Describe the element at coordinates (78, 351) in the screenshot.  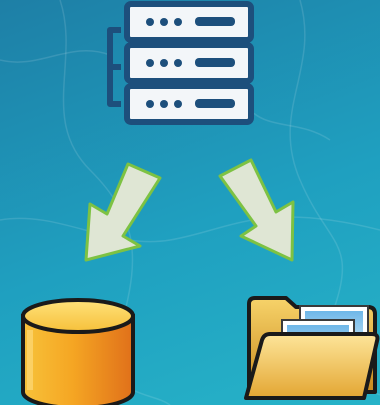
I see `database-cylinder-icon` at that location.